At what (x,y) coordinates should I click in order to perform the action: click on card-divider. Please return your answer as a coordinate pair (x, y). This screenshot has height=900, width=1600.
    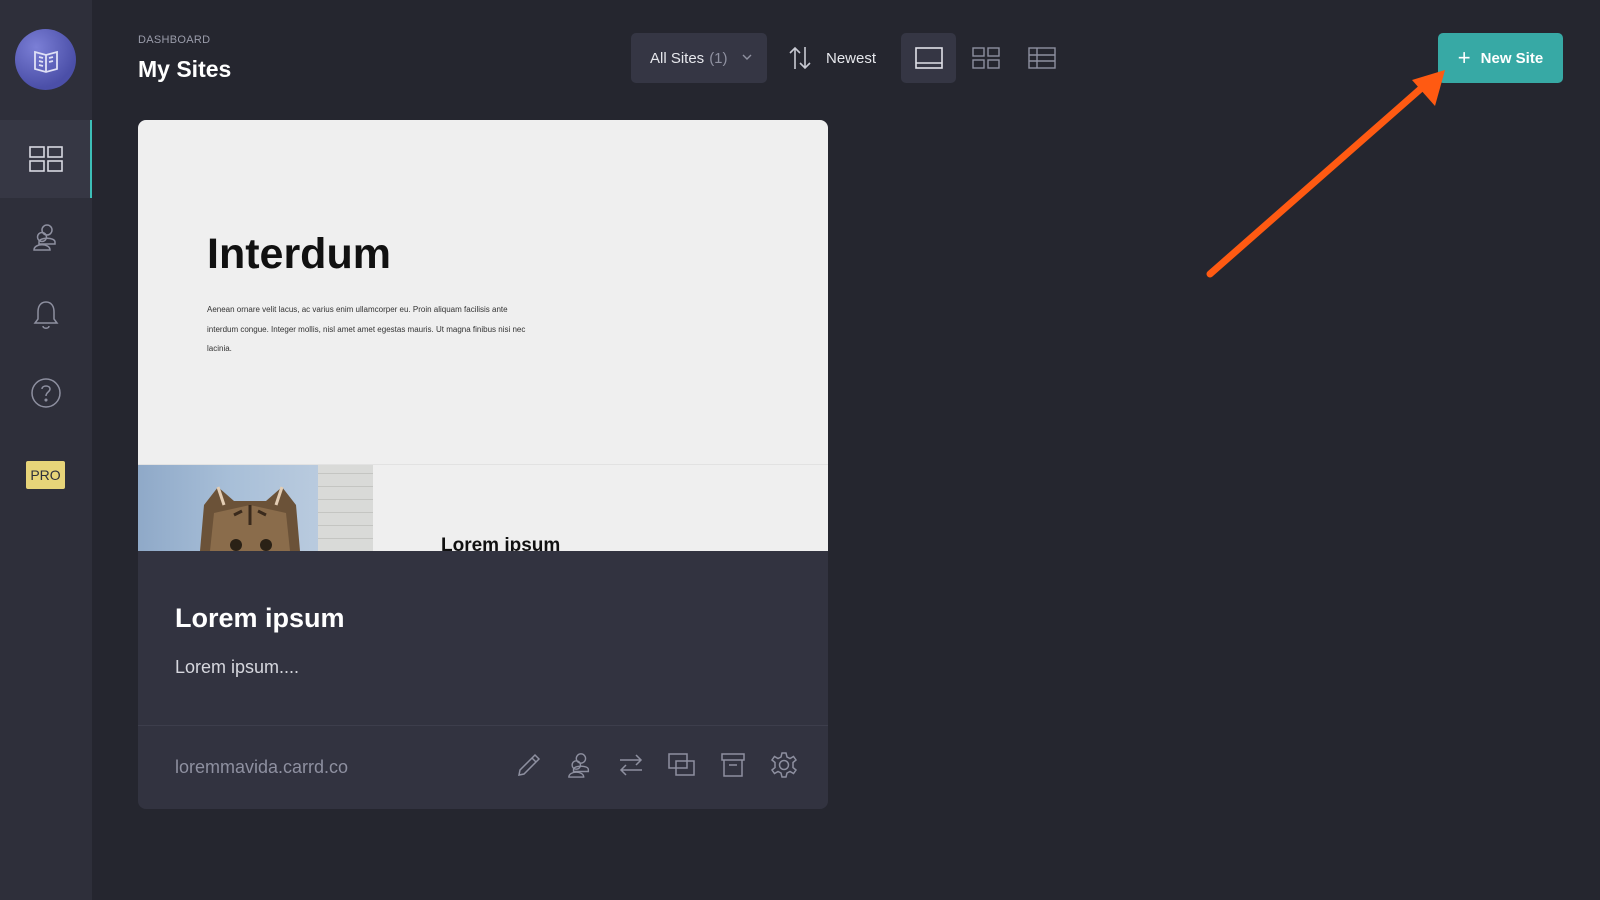
    Looking at the image, I should click on (483, 725).